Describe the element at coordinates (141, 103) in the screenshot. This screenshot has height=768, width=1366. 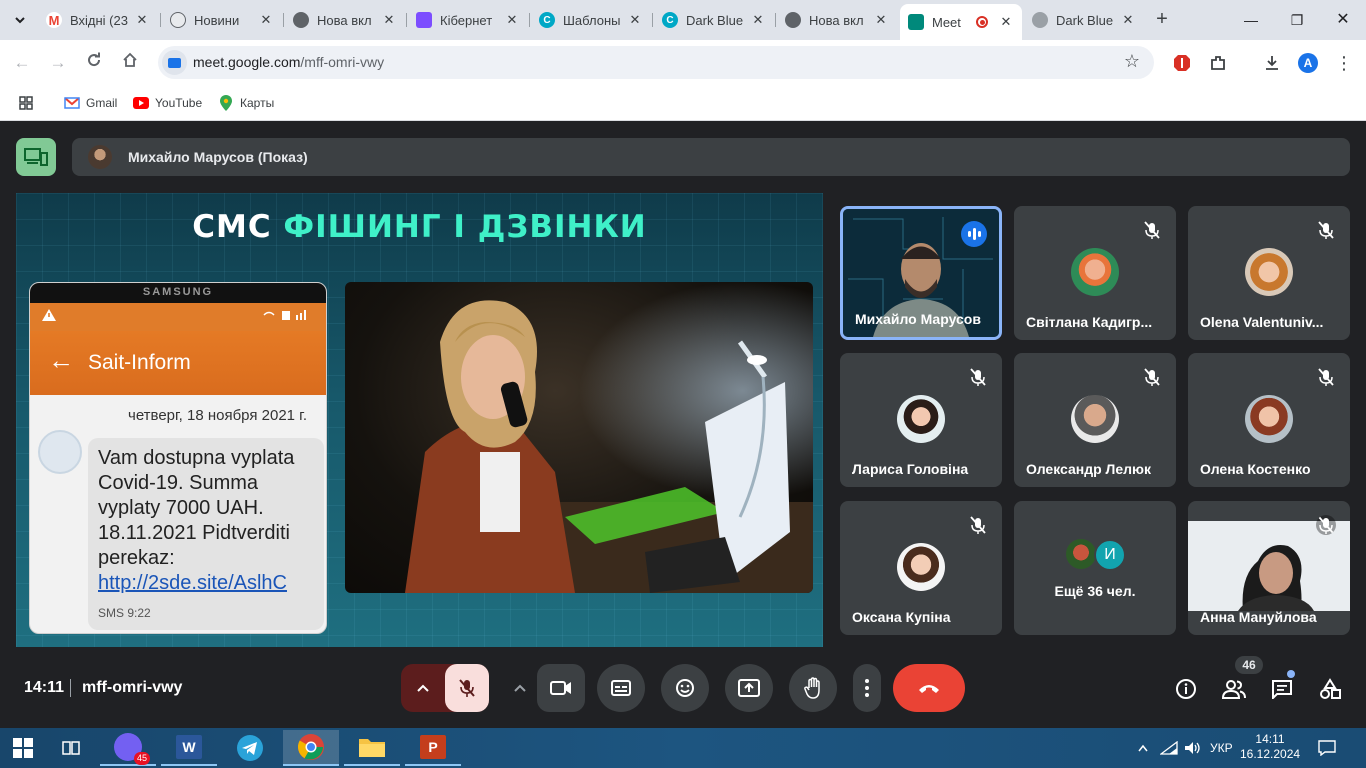
I see `youtube-icon` at that location.